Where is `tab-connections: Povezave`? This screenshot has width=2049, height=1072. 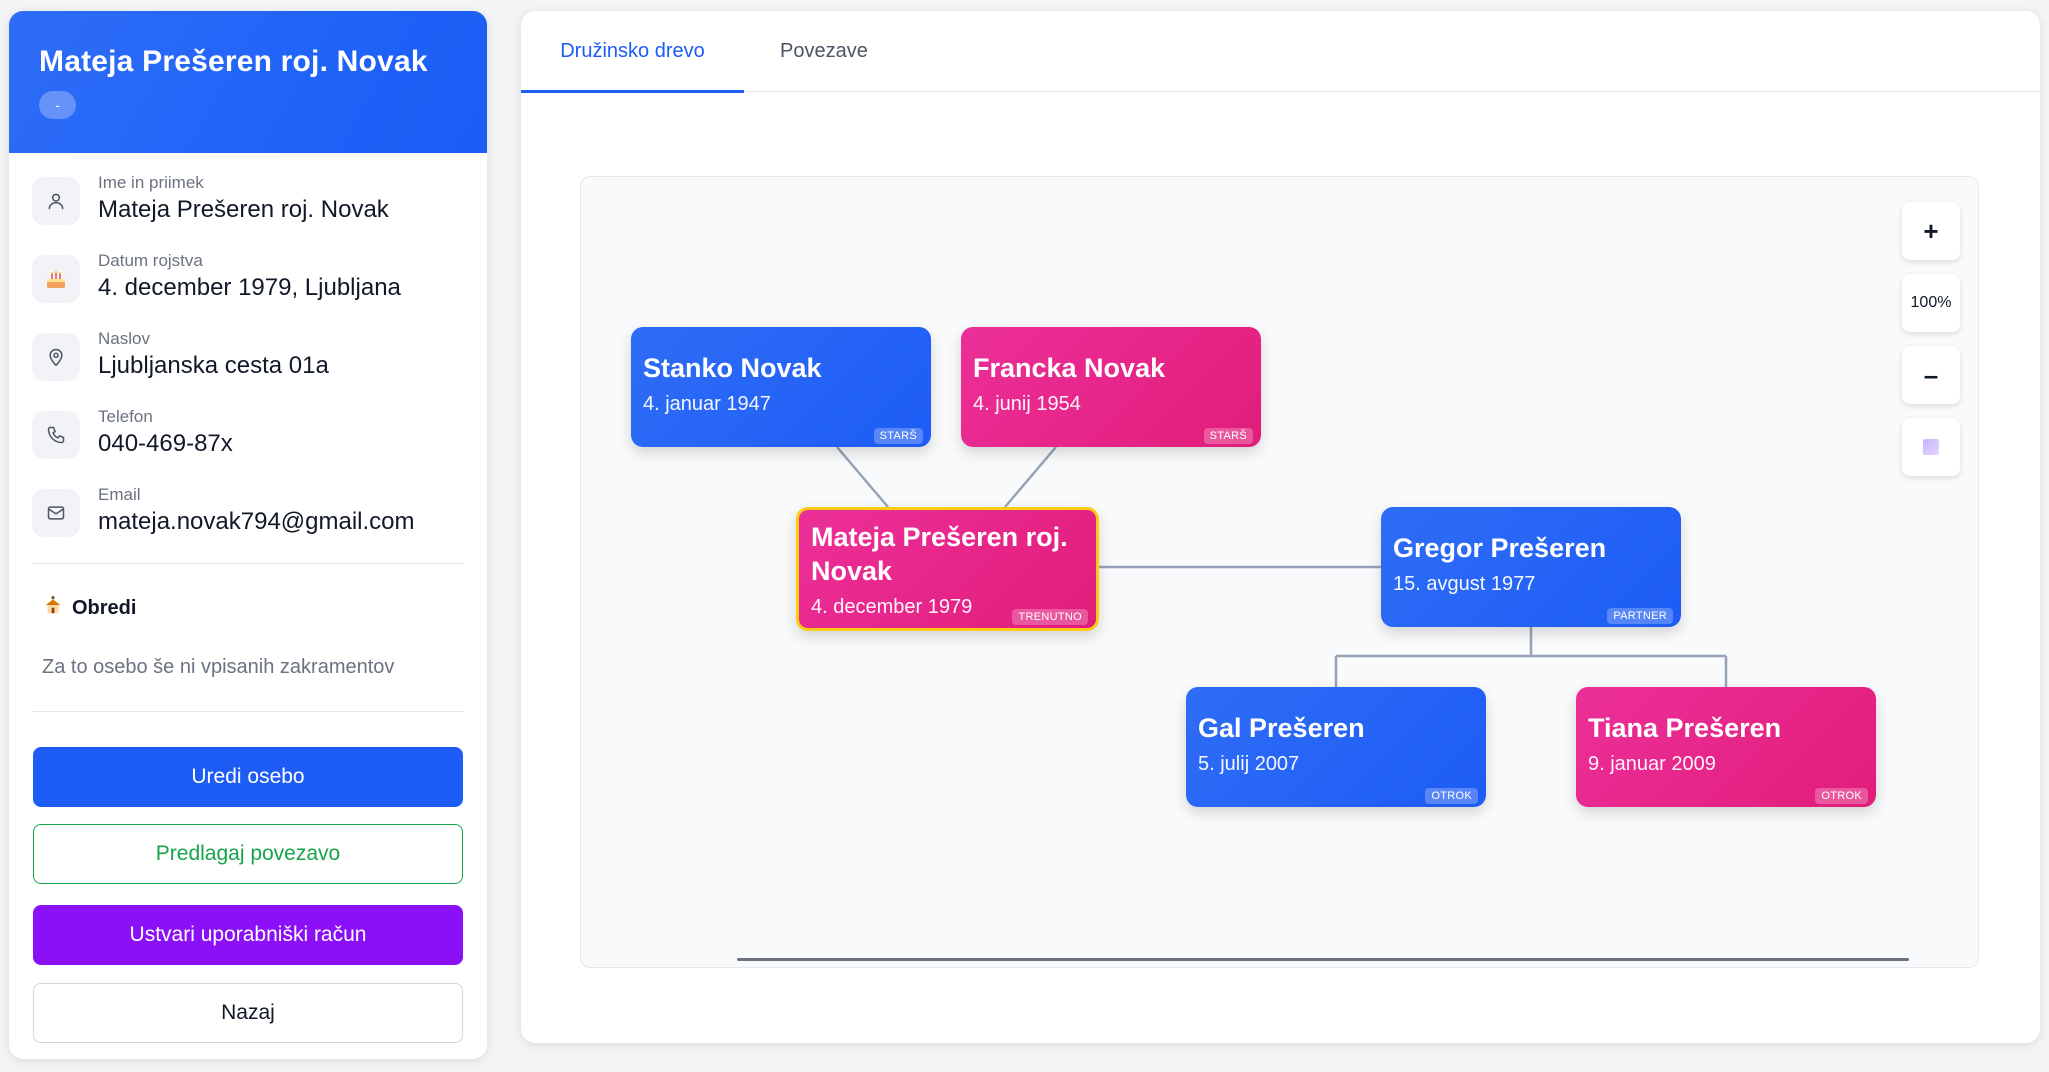 tab-connections: Povezave is located at coordinates (824, 51).